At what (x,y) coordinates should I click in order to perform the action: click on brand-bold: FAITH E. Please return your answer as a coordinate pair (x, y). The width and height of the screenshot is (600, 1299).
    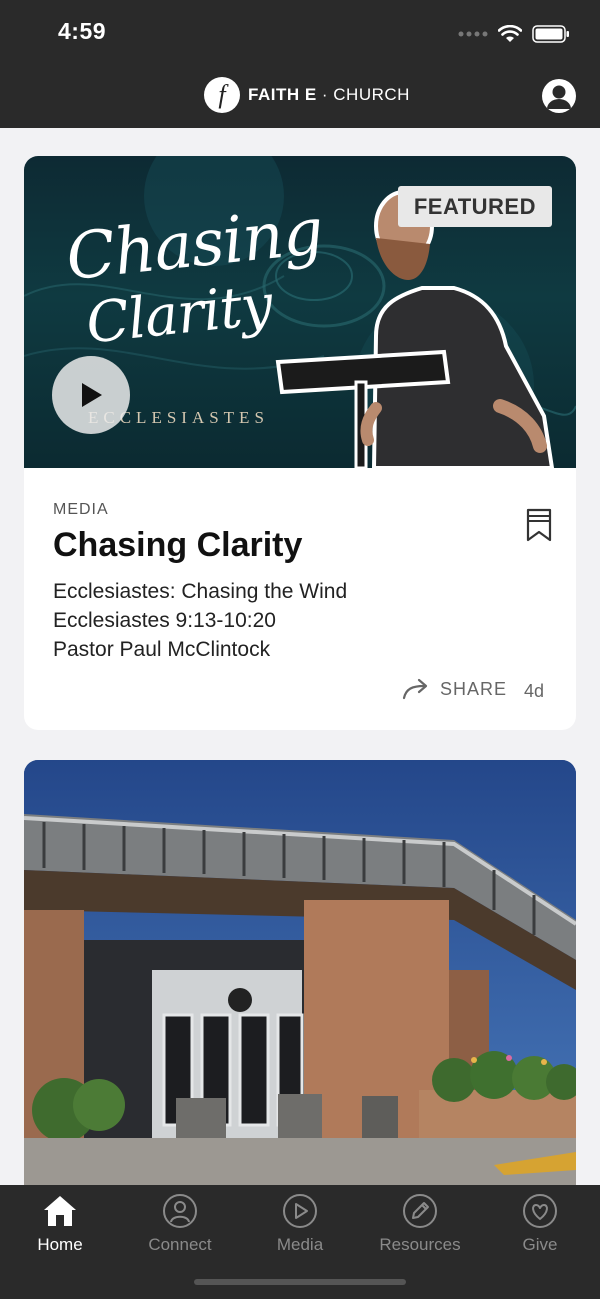
    Looking at the image, I should click on (282, 94).